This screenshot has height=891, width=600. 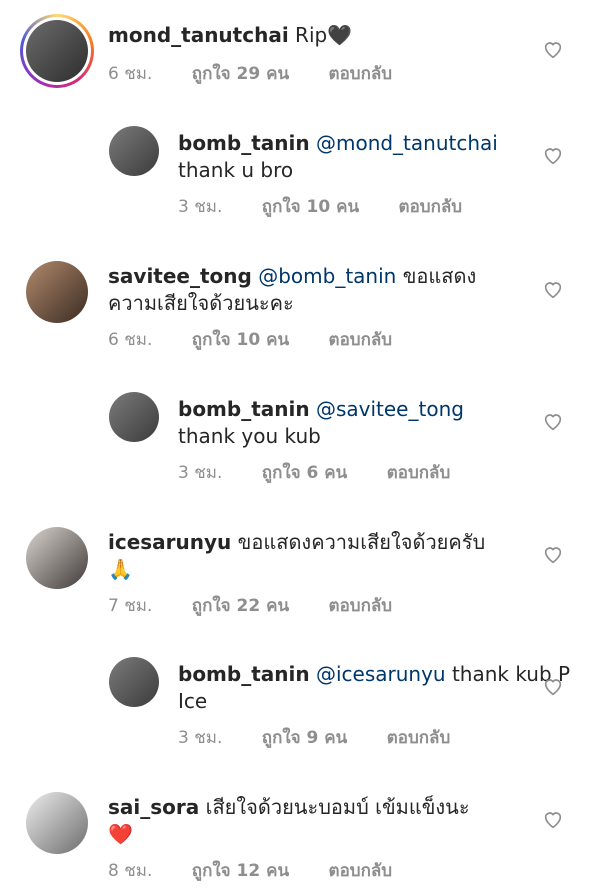 What do you see at coordinates (153, 807) in the screenshot?
I see `username: sai_sora` at bounding box center [153, 807].